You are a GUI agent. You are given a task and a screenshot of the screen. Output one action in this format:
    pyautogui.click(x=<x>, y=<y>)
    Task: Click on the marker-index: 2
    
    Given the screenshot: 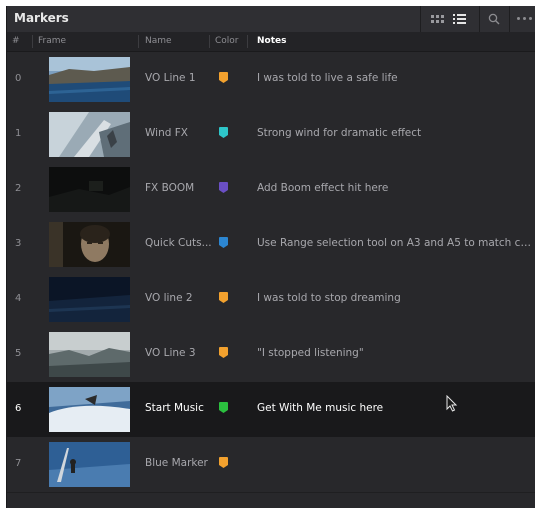 What is the action you would take?
    pyautogui.click(x=18, y=188)
    